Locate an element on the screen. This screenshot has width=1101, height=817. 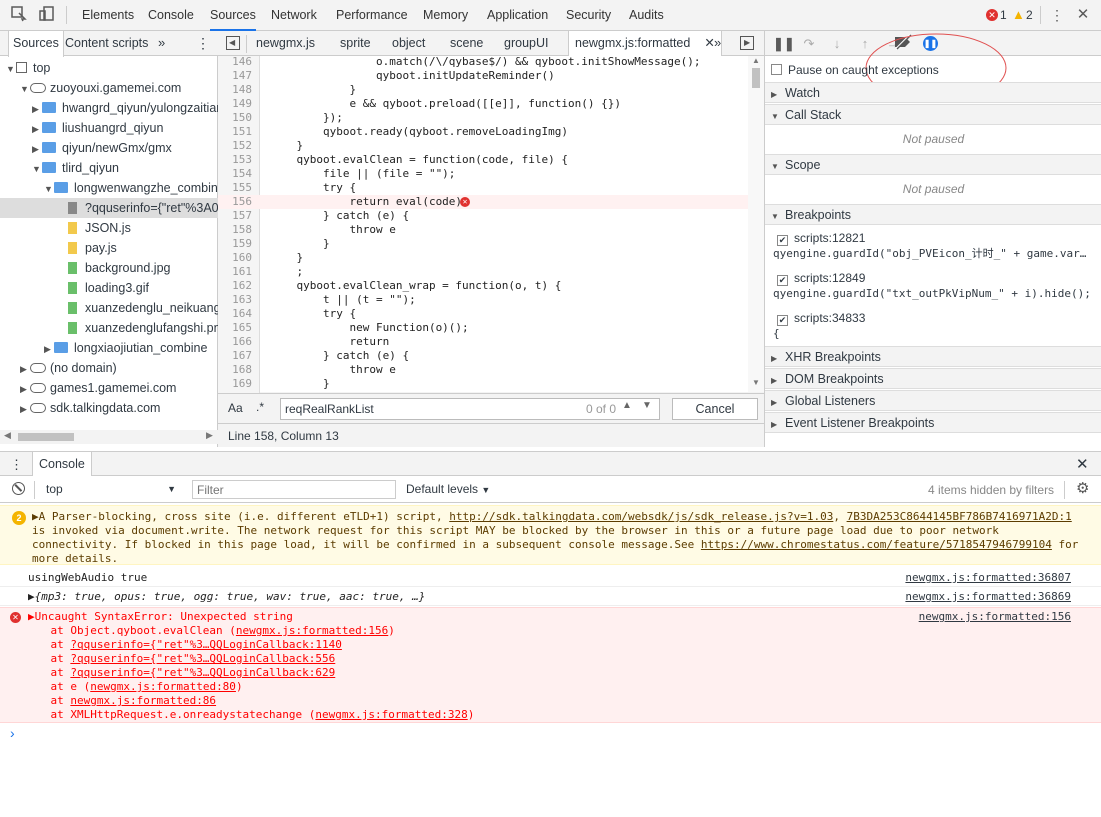
line-number: 163 is located at coordinates (237, 300).